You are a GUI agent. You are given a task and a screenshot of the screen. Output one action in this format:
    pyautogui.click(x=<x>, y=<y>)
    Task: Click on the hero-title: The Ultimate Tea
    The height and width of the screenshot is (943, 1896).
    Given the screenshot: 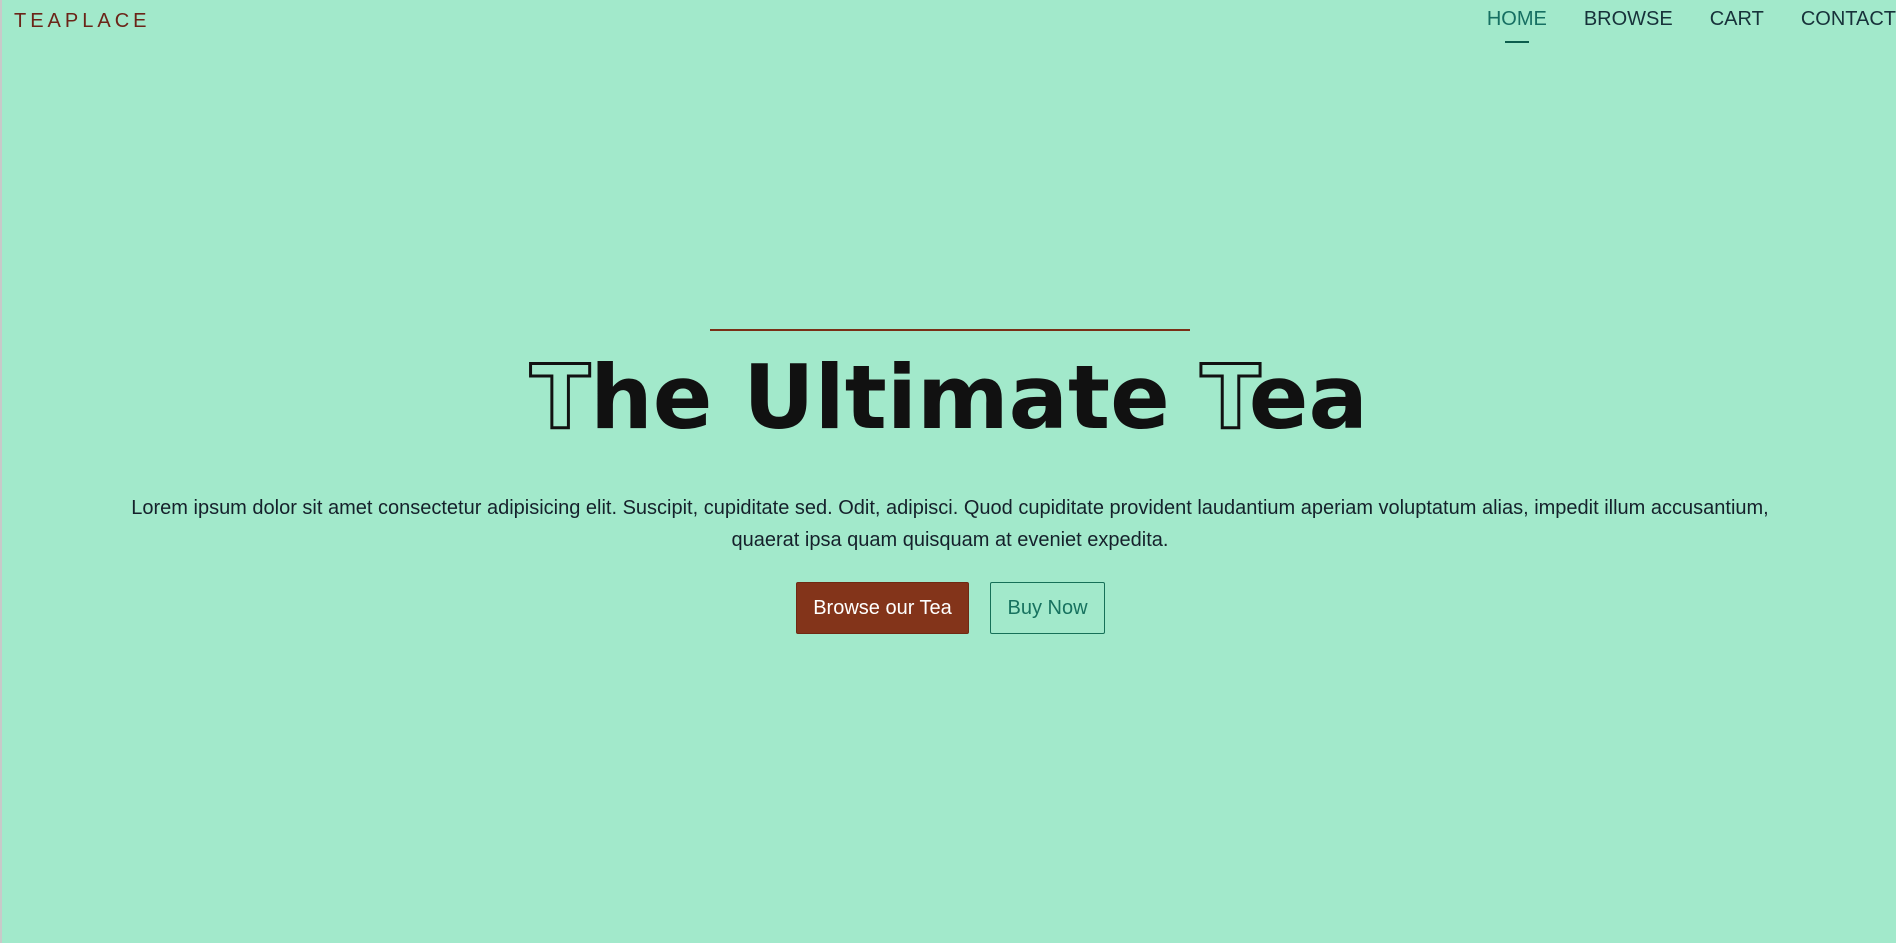 What is the action you would take?
    pyautogui.click(x=949, y=397)
    